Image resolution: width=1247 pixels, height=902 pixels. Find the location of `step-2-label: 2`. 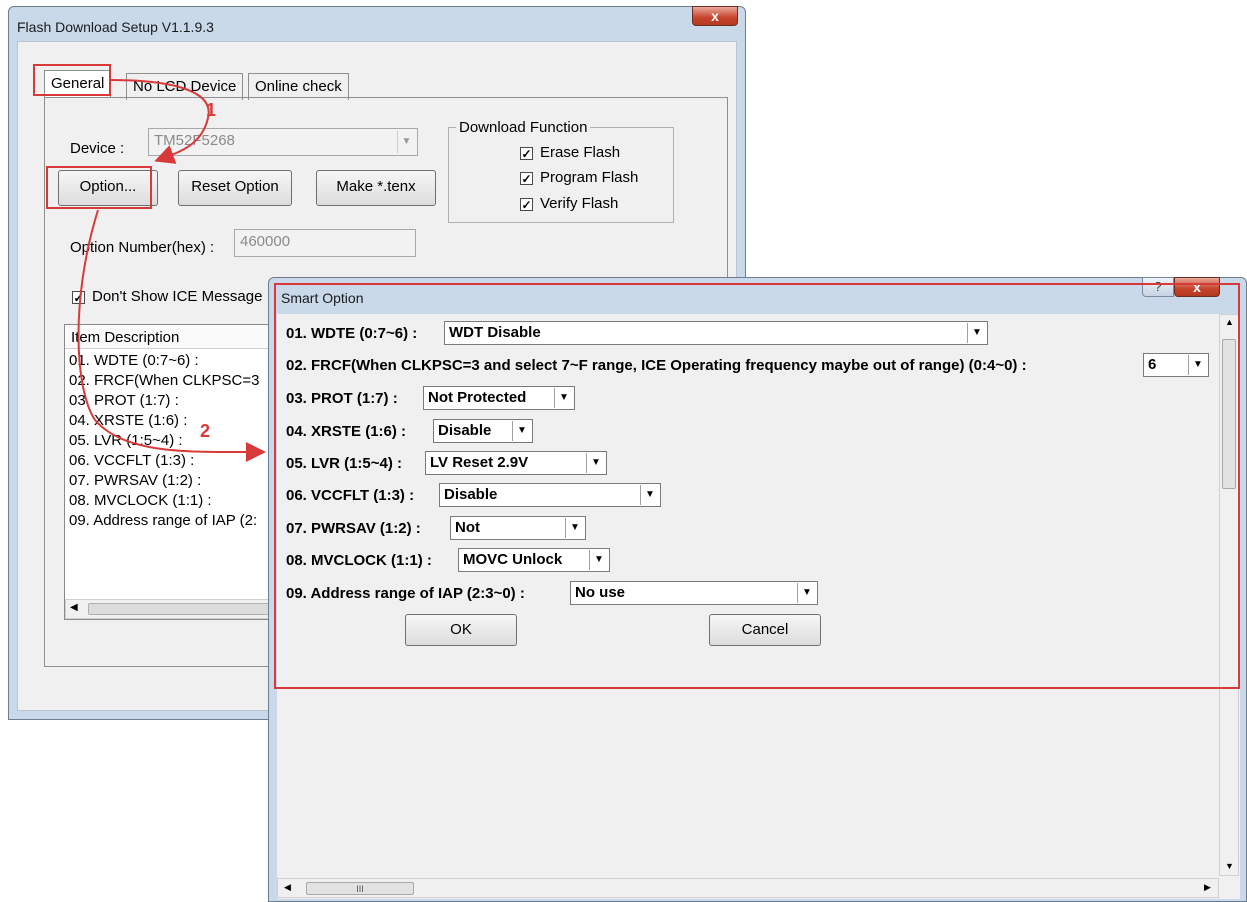

step-2-label: 2 is located at coordinates (205, 431).